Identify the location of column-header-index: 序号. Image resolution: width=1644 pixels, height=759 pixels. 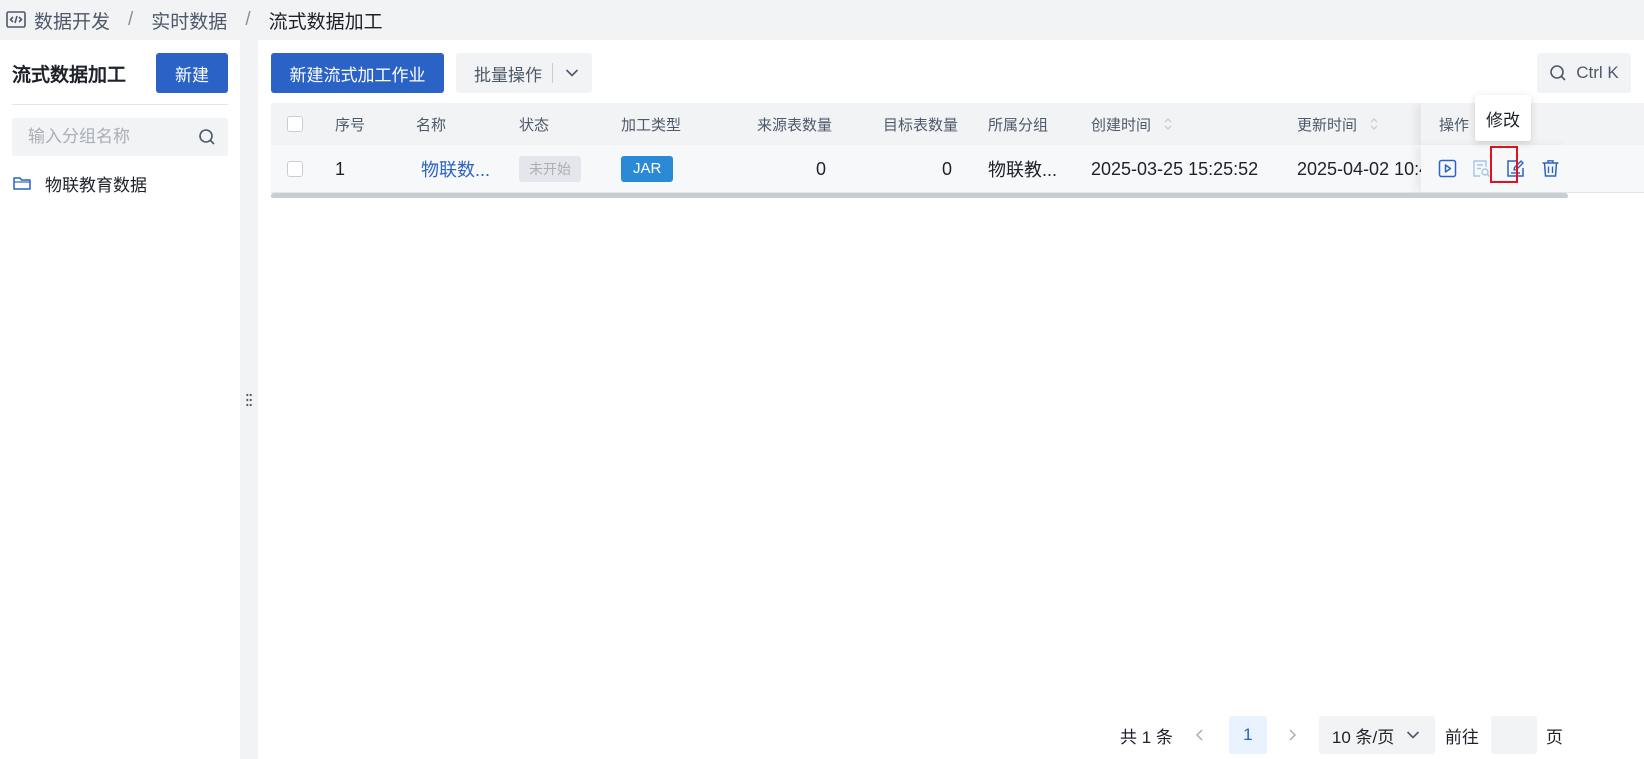
(350, 125).